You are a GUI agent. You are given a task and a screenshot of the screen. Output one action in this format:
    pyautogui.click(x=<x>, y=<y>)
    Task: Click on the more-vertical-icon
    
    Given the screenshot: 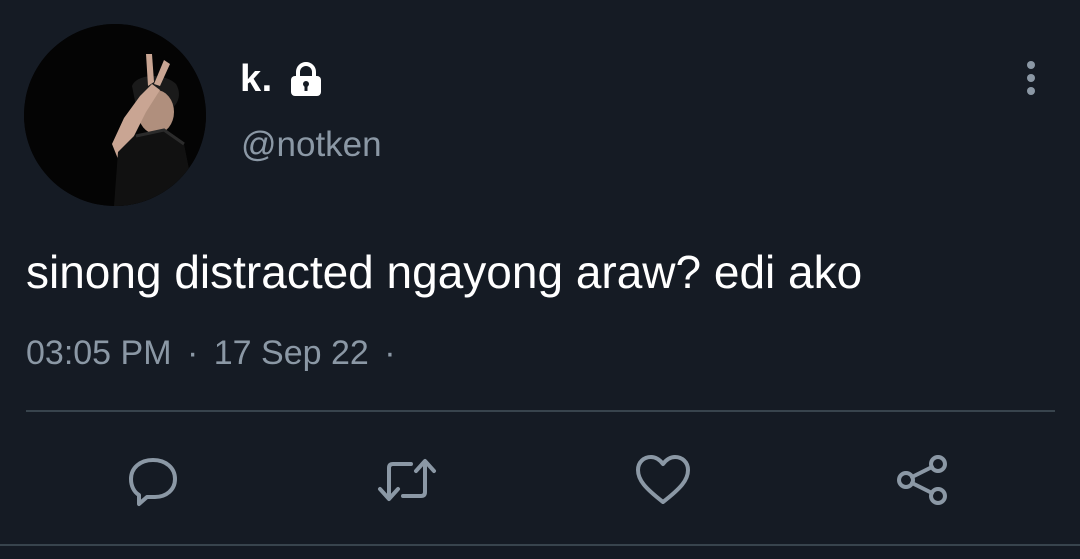 What is the action you would take?
    pyautogui.click(x=1031, y=78)
    